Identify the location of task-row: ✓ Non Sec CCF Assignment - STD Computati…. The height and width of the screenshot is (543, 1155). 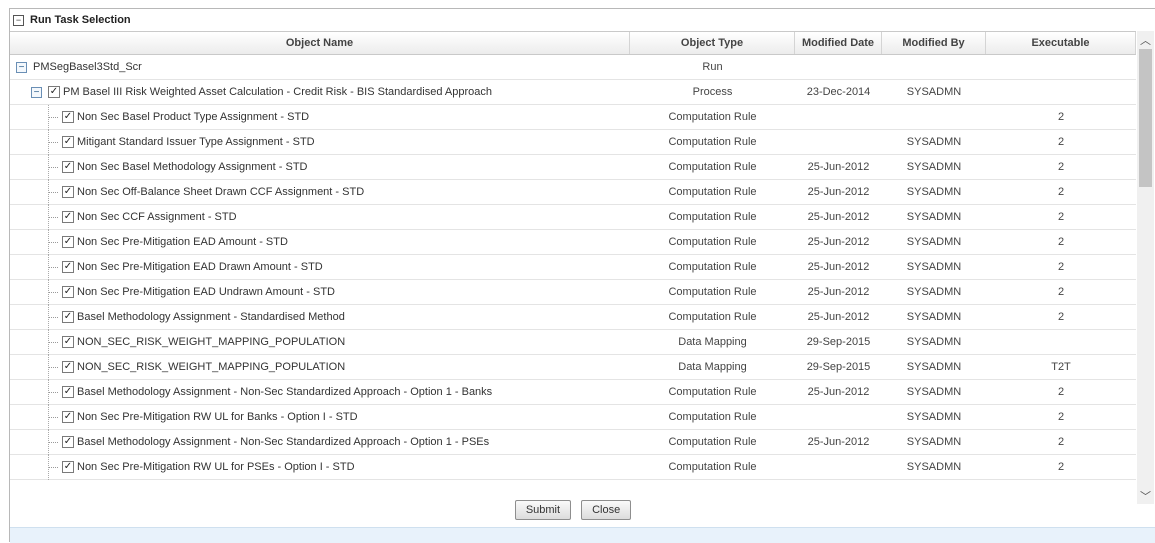
(573, 217).